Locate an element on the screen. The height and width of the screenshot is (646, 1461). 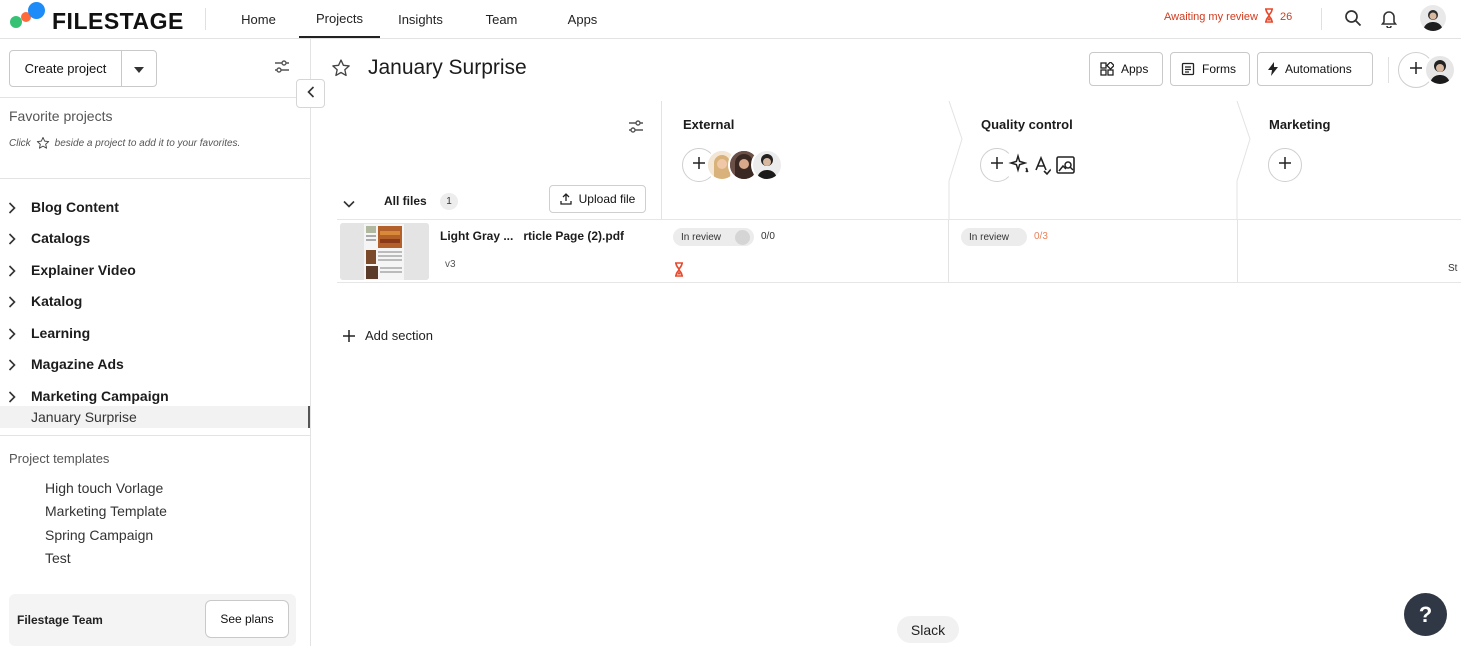
qc-approval-ratio: 0/3 is located at coordinates (1041, 236).